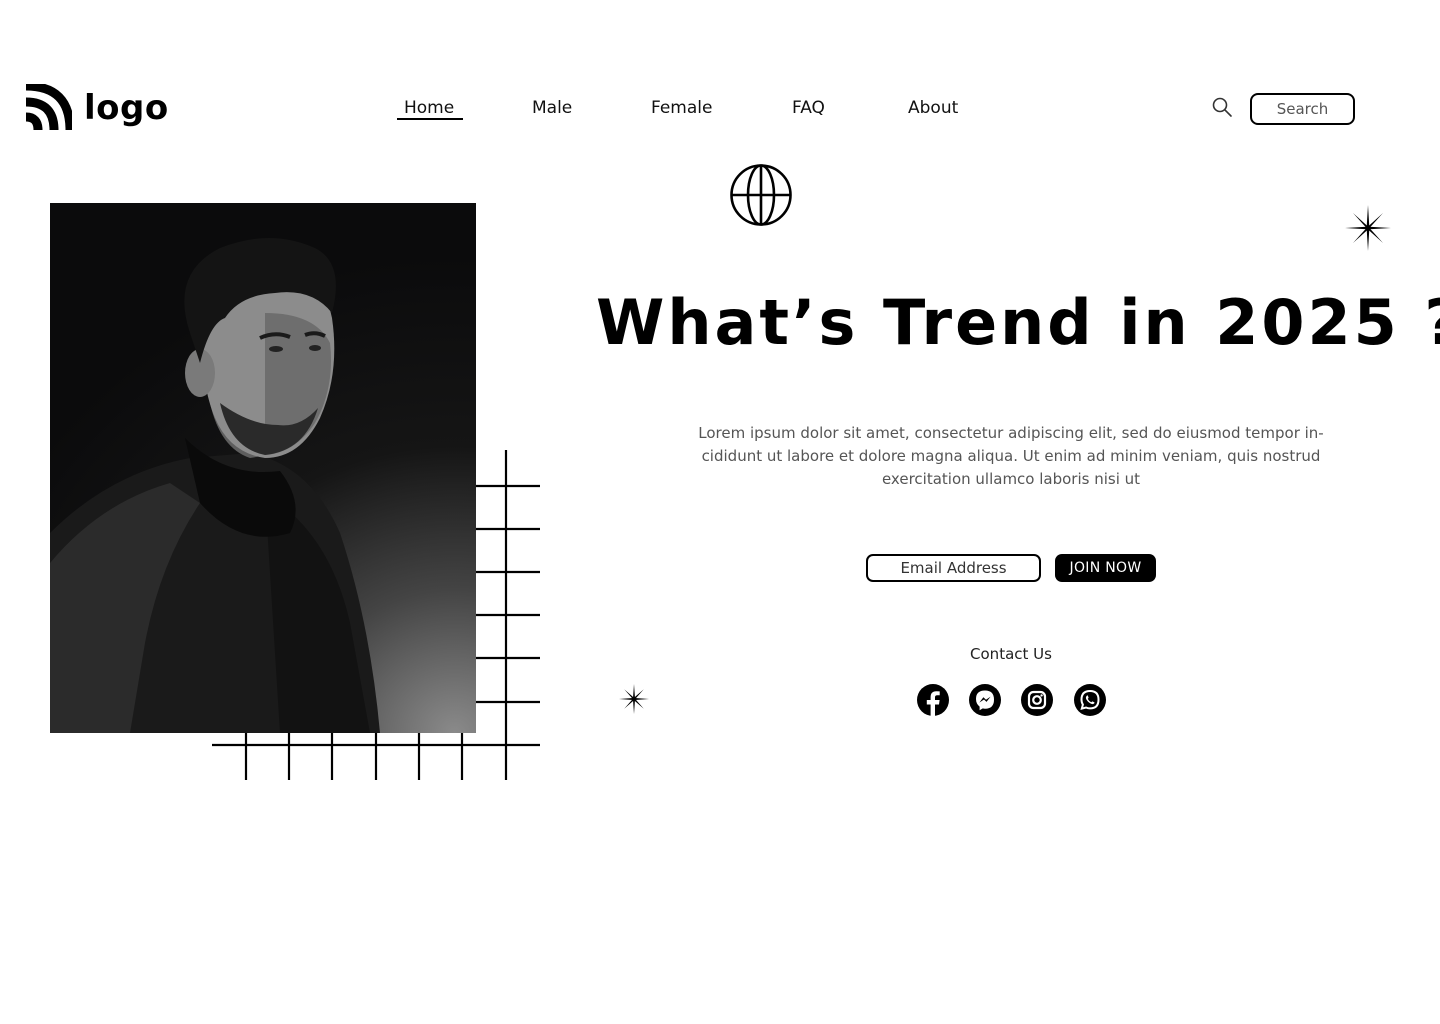 This screenshot has width=1440, height=1024. Describe the element at coordinates (953, 568) in the screenshot. I see `email-field` at that location.